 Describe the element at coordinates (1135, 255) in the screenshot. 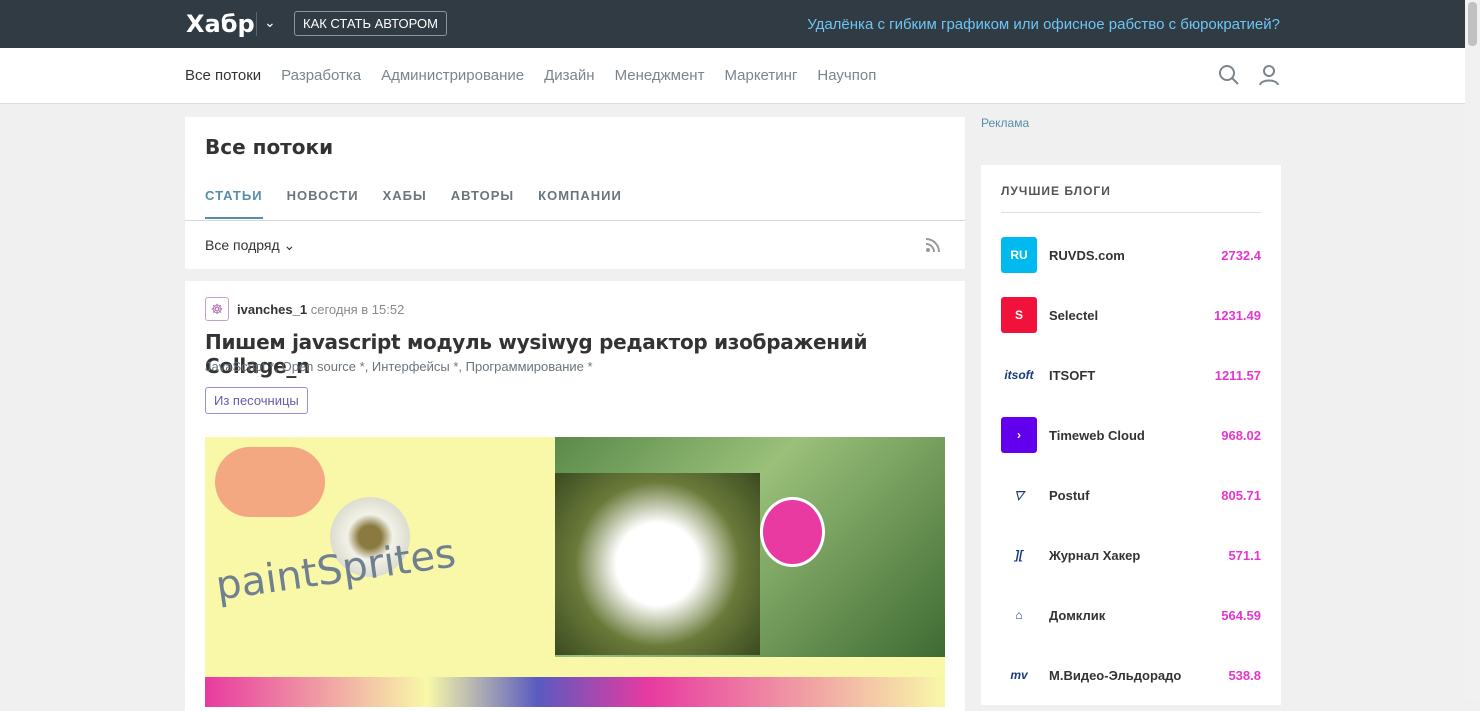

I see `blog-name: RUVDS.com` at that location.